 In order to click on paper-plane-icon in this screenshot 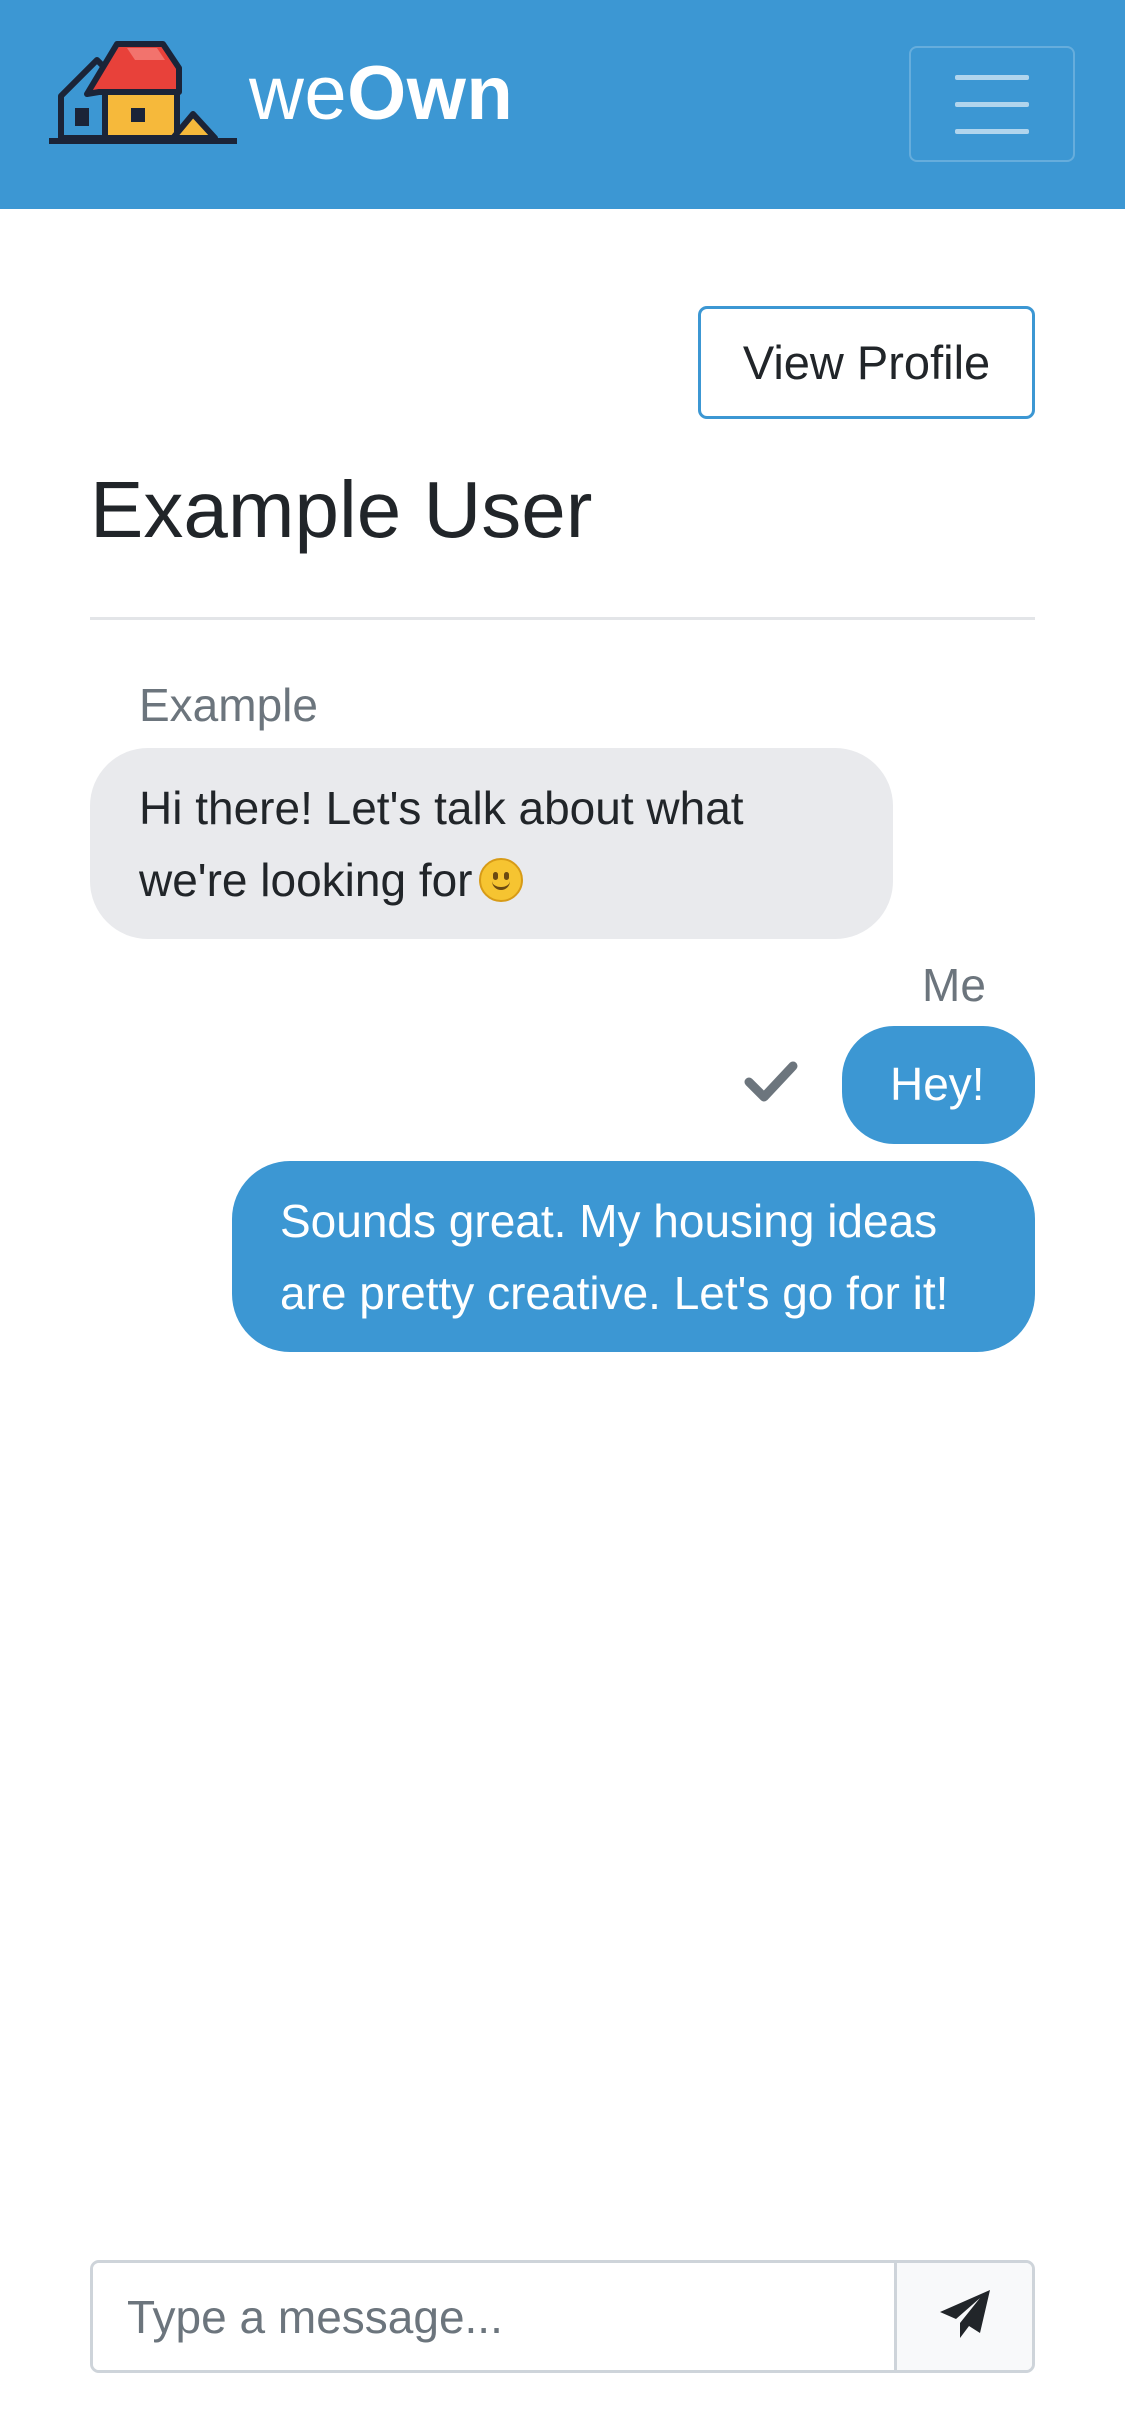, I will do `click(965, 2316)`.